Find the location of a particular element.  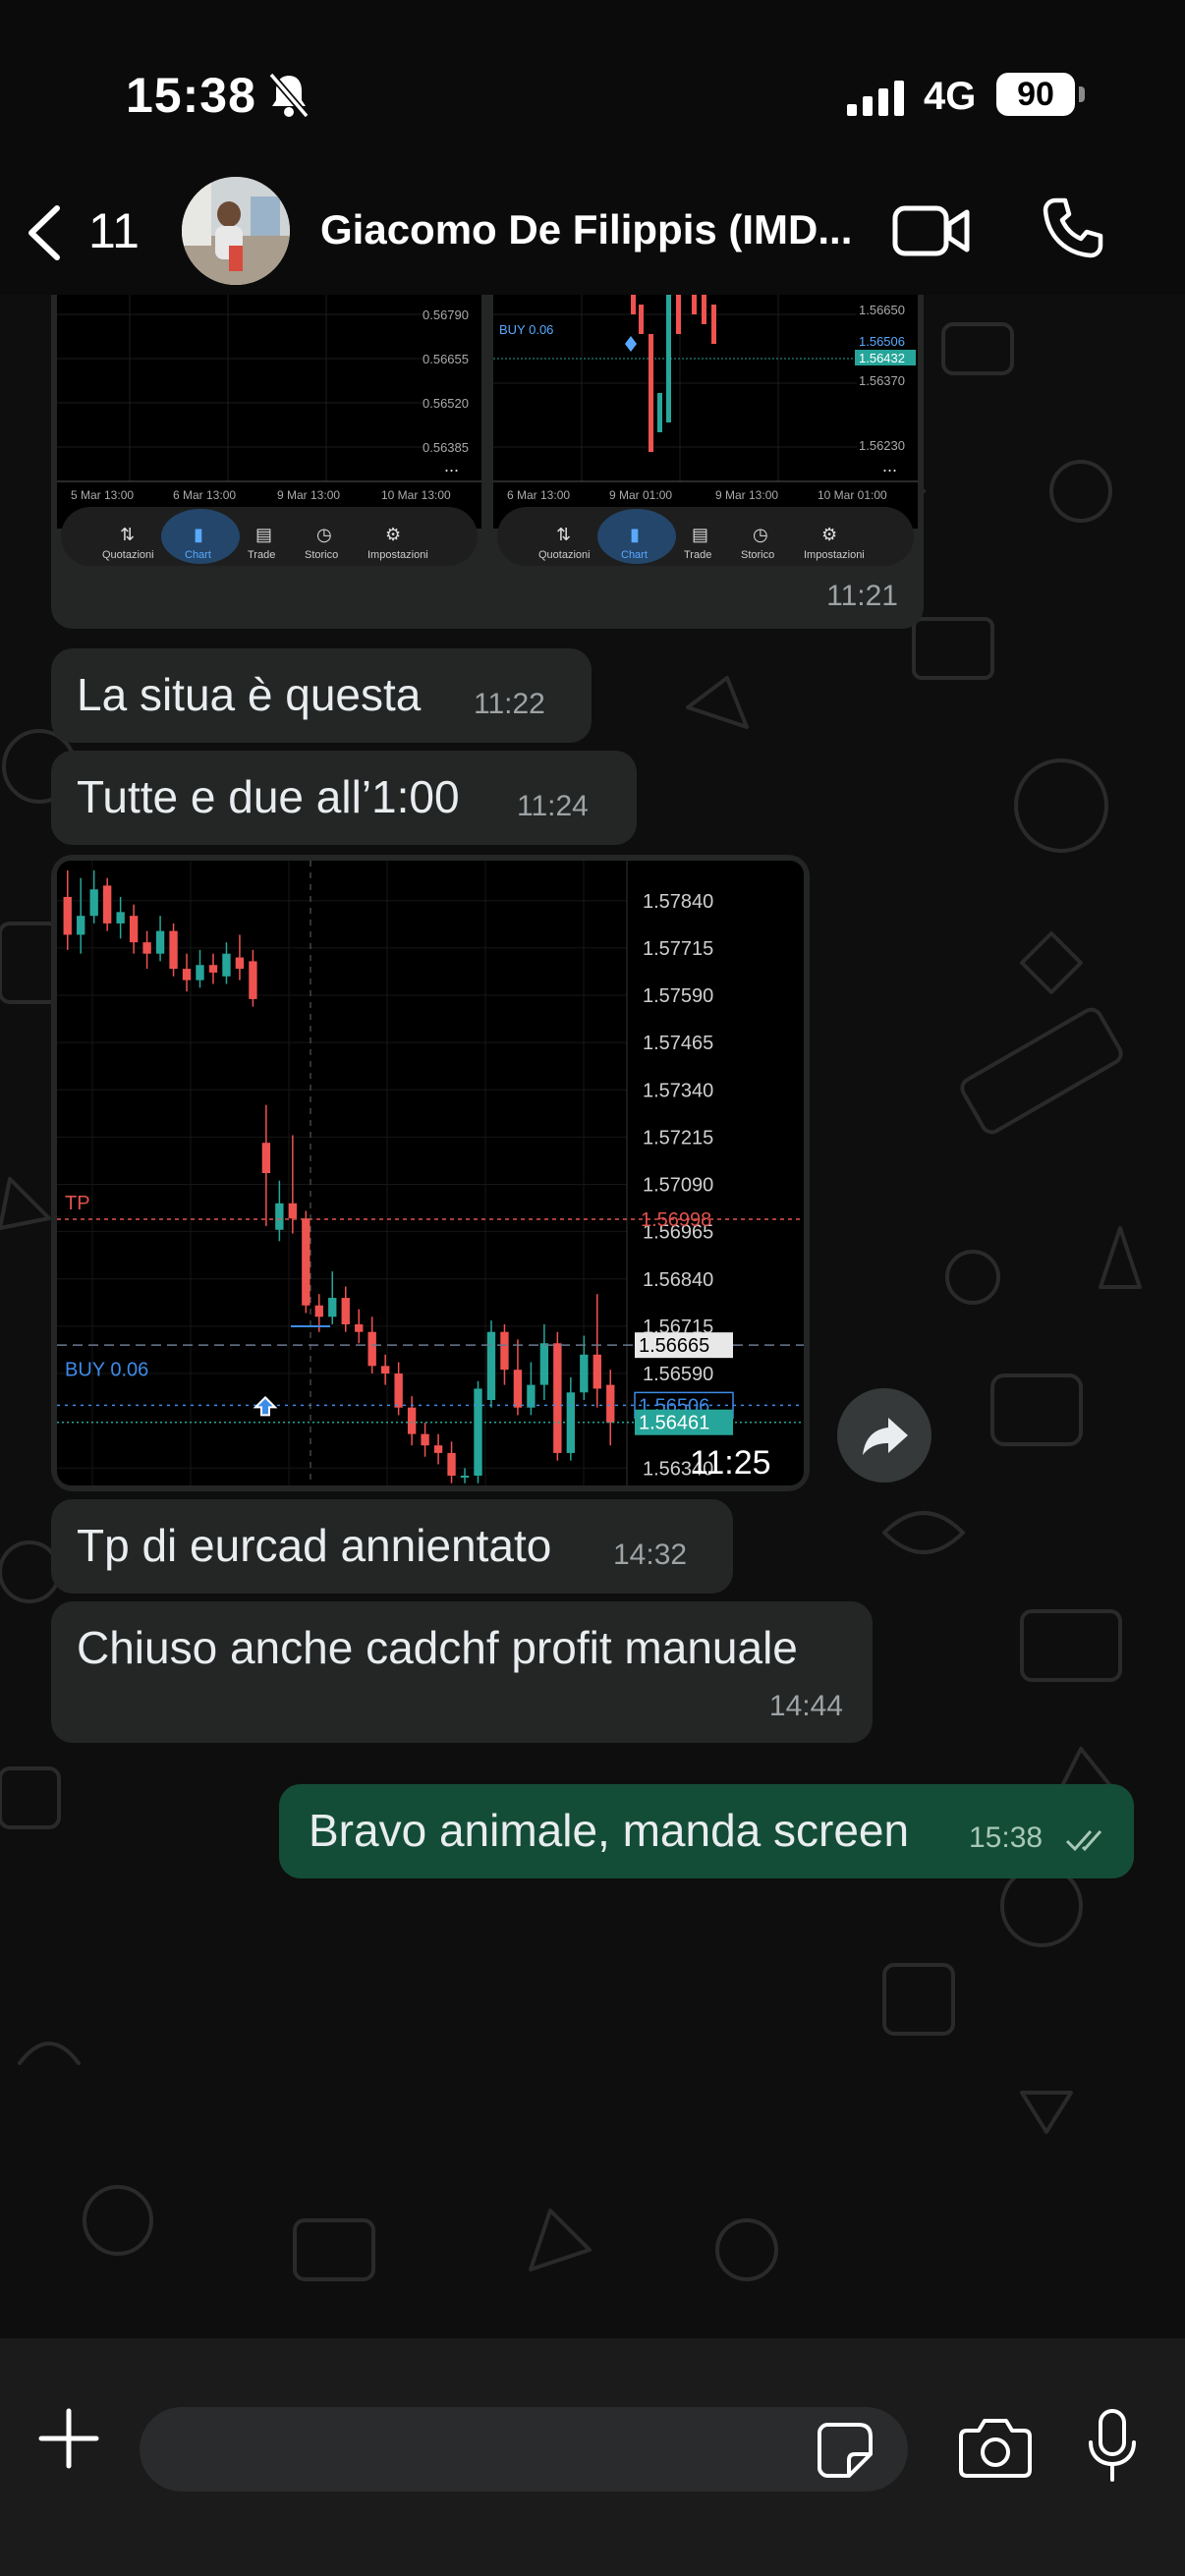

tp-label: TP is located at coordinates (77, 1203).